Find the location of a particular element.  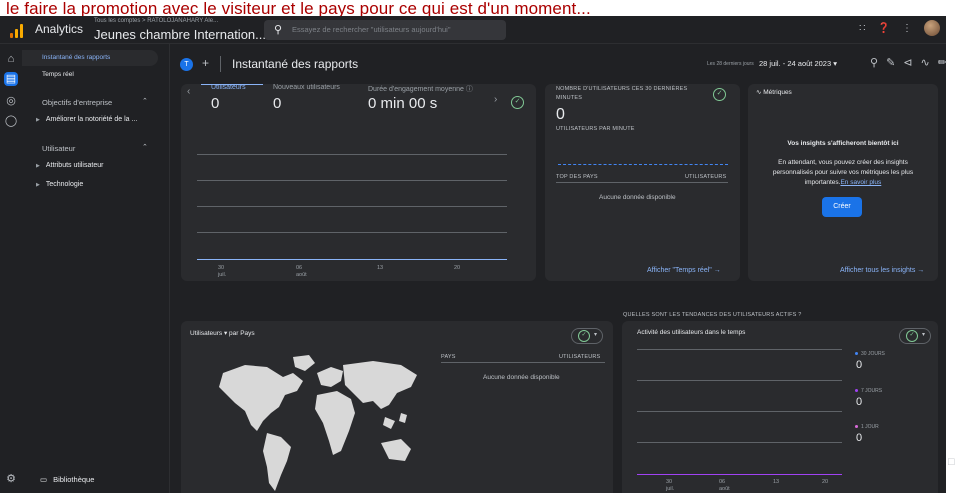

sidebar-item-technology: ▶ Technologie is located at coordinates (59, 184).